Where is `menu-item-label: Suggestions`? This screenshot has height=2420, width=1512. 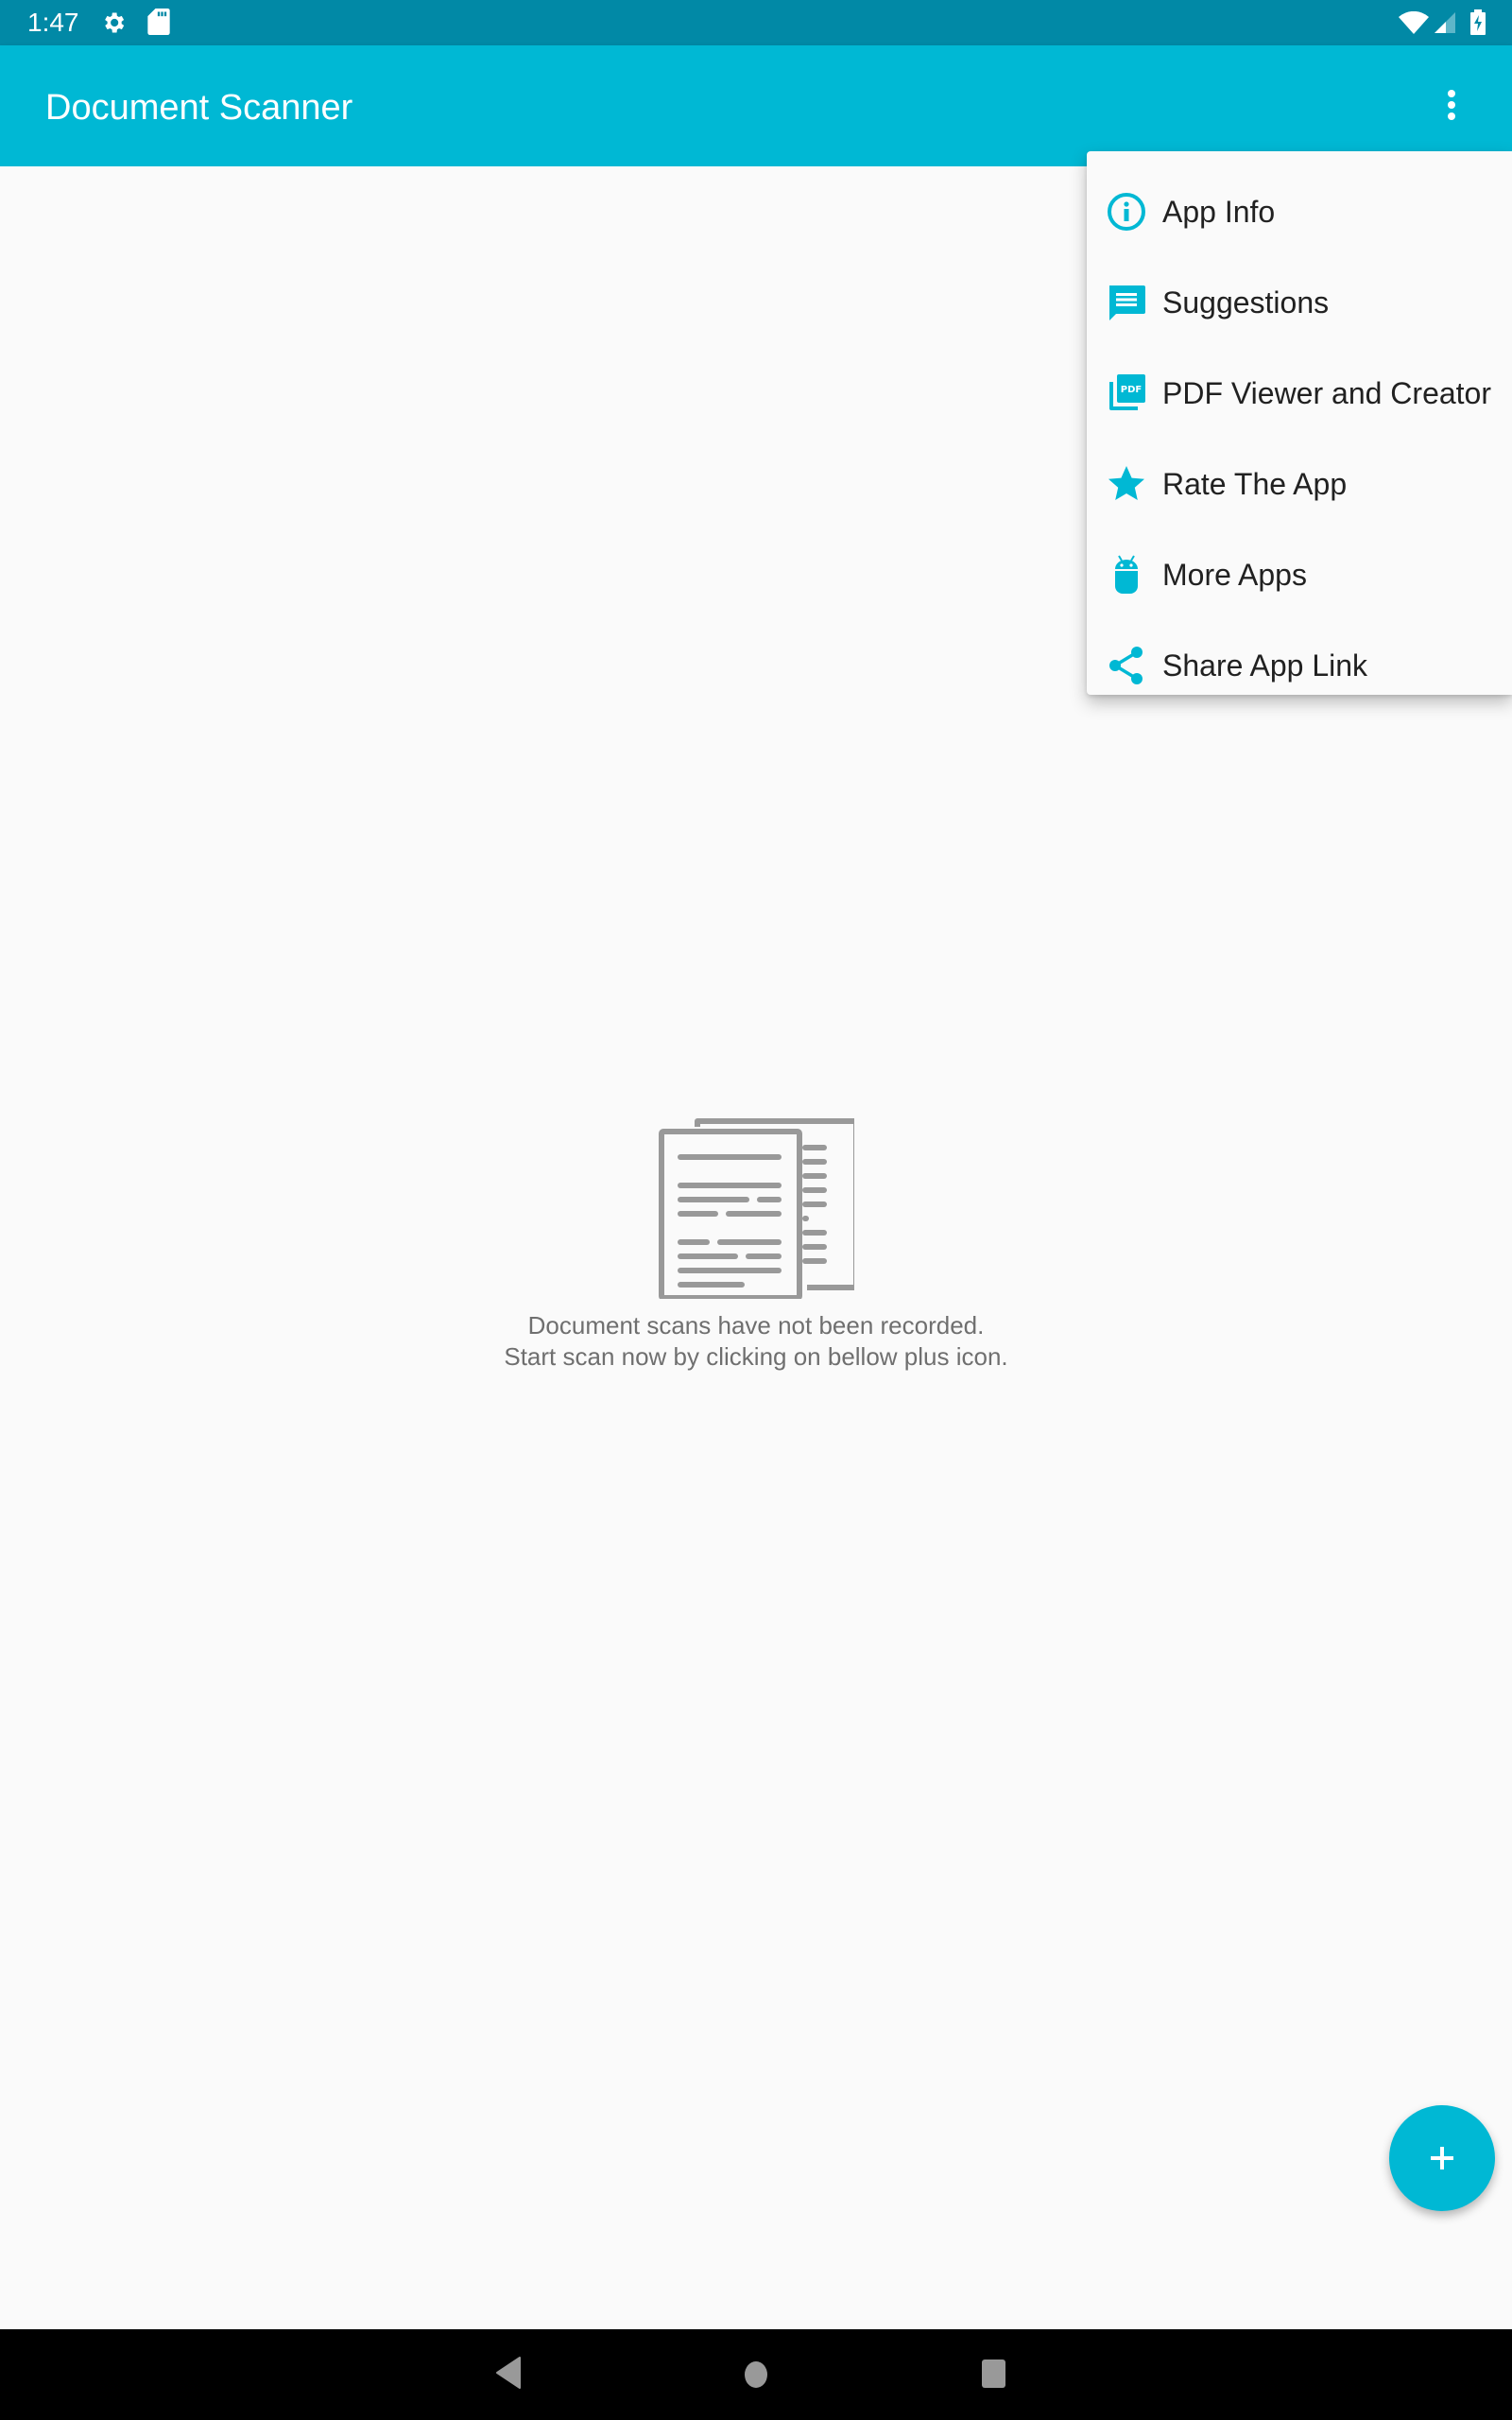
menu-item-label: Suggestions is located at coordinates (1246, 302).